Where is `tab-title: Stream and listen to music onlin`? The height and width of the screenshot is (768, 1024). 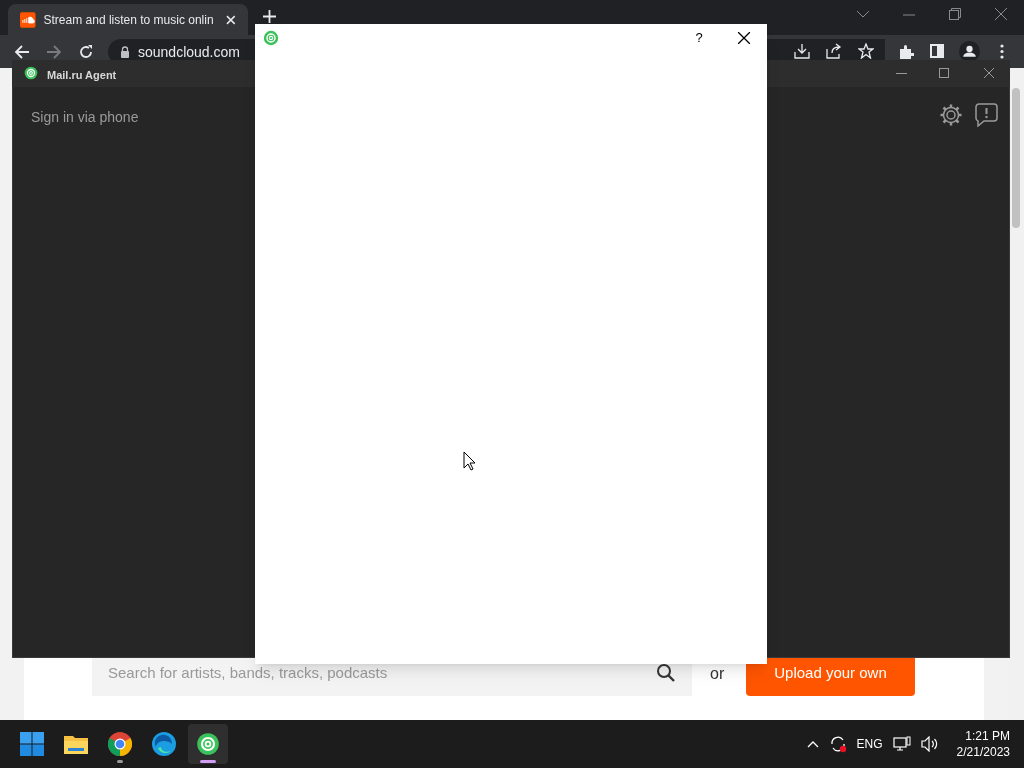 tab-title: Stream and listen to music onlin is located at coordinates (129, 20).